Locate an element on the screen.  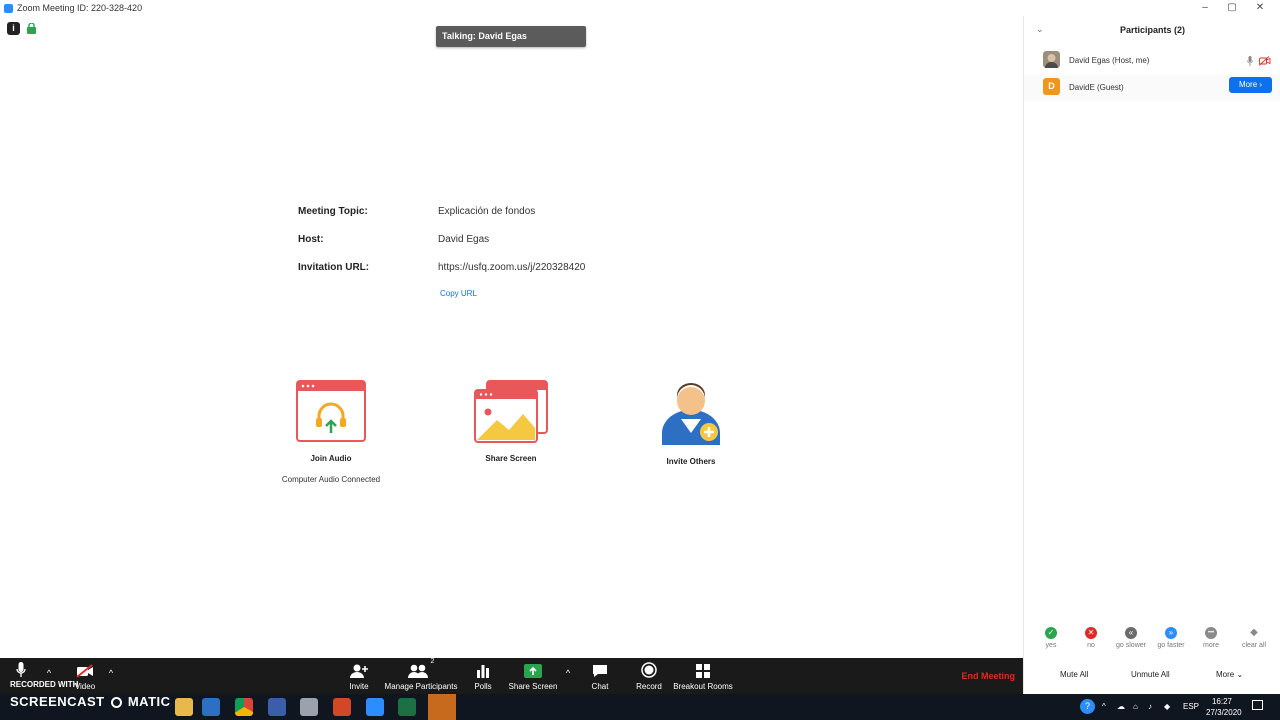
mute-all-button: Mute All is located at coordinates (1074, 674).